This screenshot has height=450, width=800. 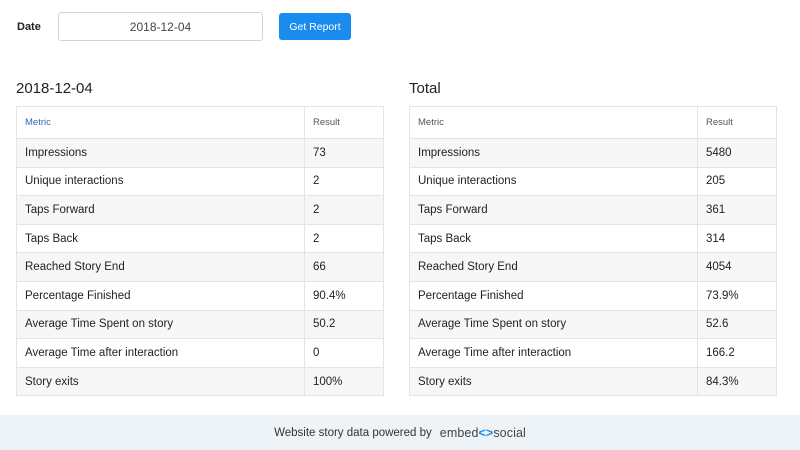 I want to click on table-row: Taps Back 2, so click(x=200, y=238).